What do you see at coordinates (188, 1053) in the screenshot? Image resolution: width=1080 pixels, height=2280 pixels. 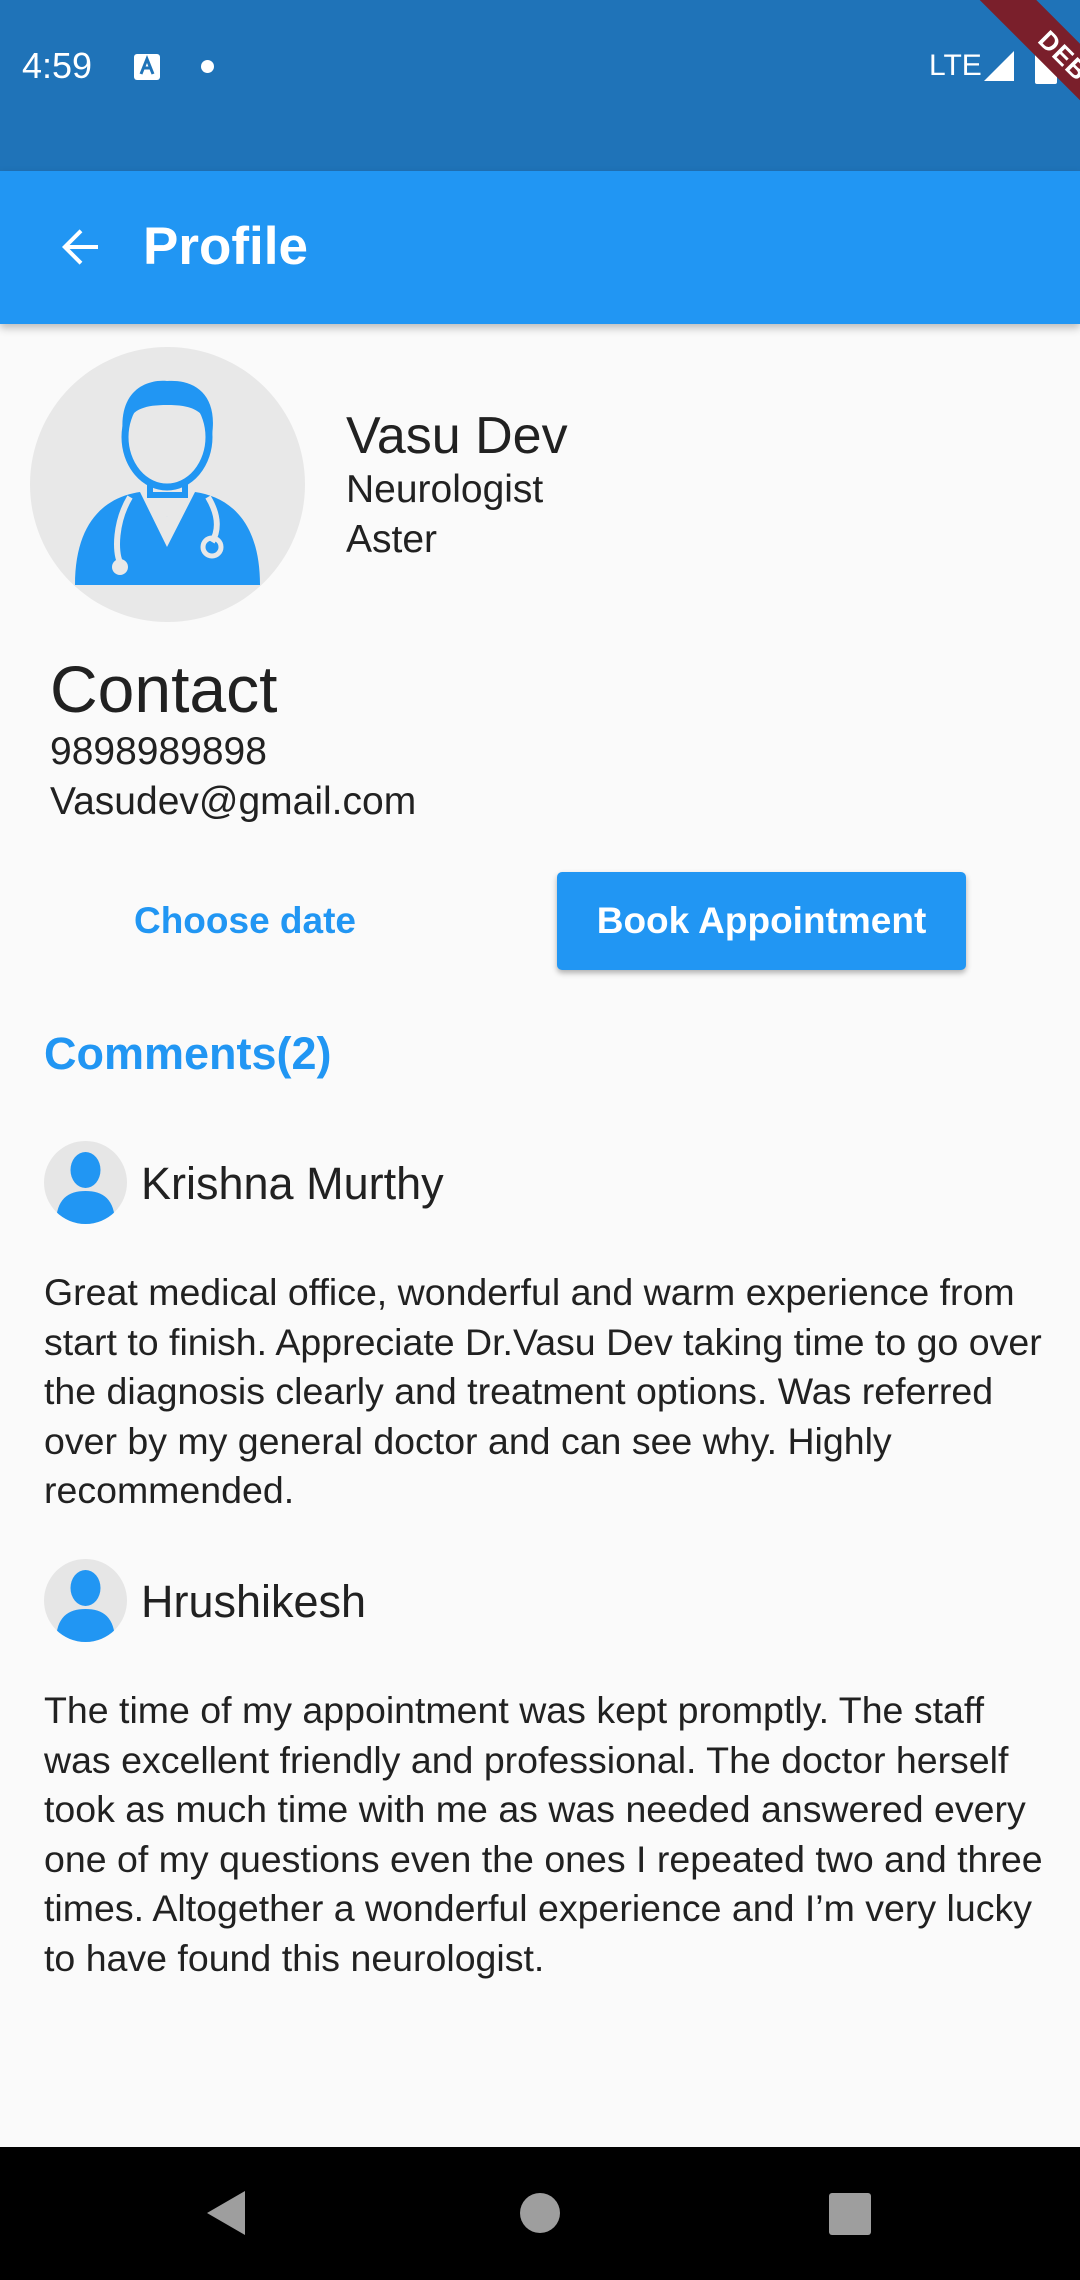 I see `comments-heading: Comments(2)` at bounding box center [188, 1053].